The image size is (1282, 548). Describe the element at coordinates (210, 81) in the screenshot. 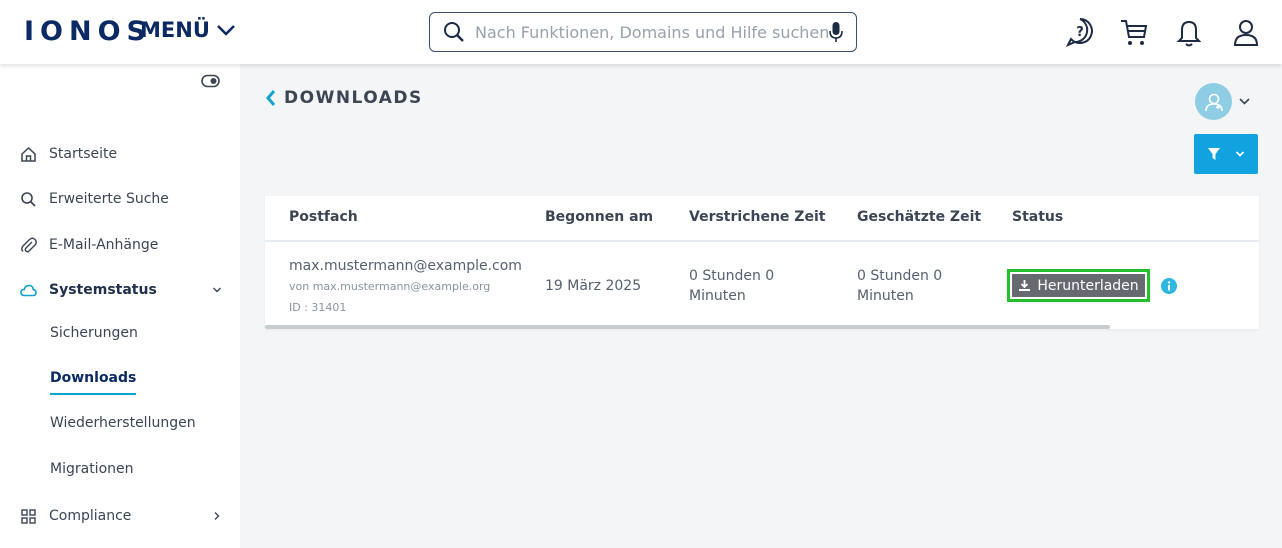

I see `sidebar-toggle-icon` at that location.